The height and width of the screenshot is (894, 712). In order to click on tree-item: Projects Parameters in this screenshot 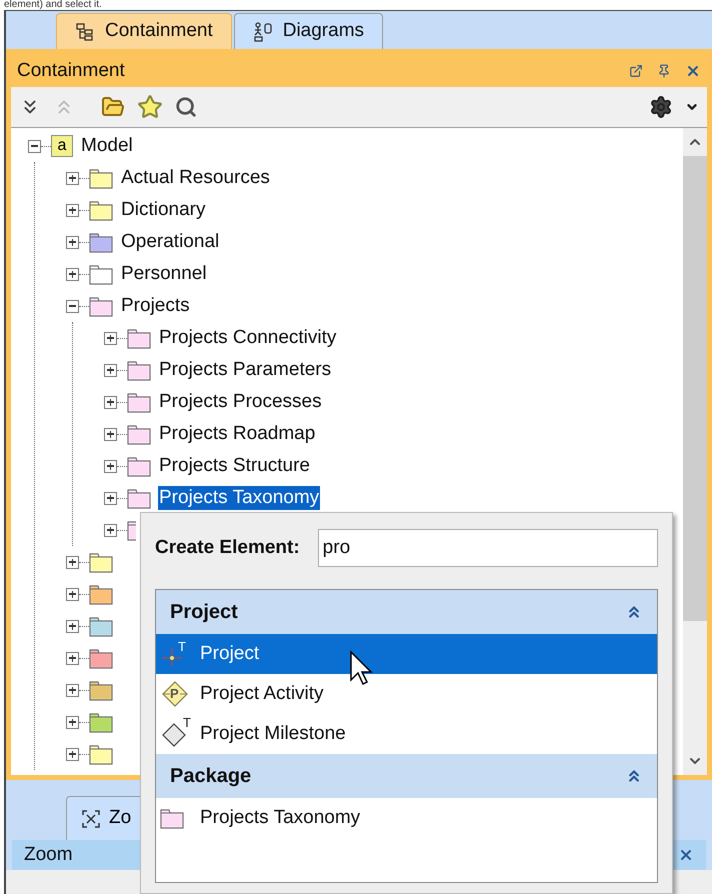, I will do `click(245, 370)`.